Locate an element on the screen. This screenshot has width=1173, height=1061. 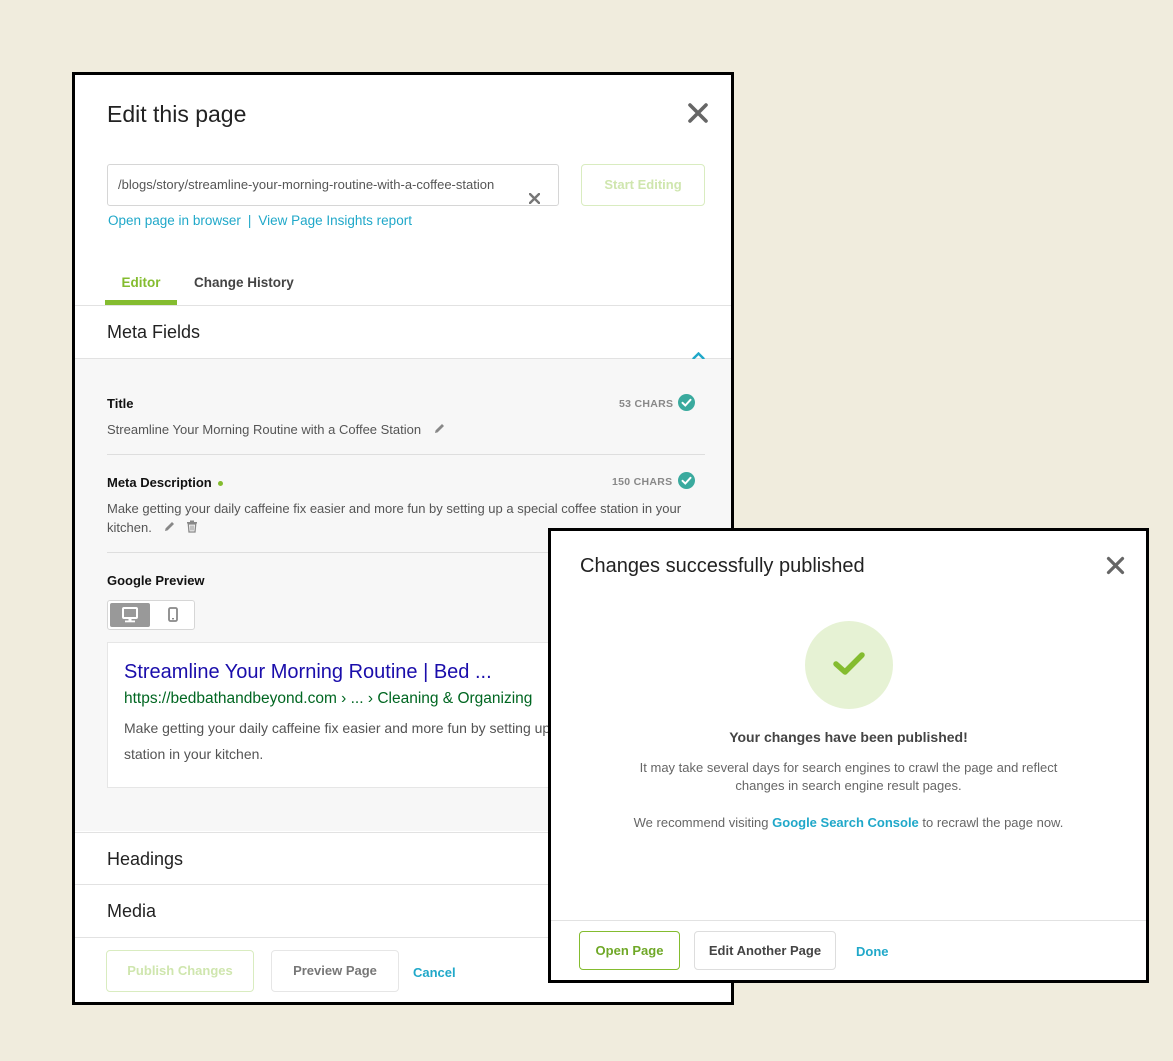
title-char-count: 53 CHARS is located at coordinates (646, 404).